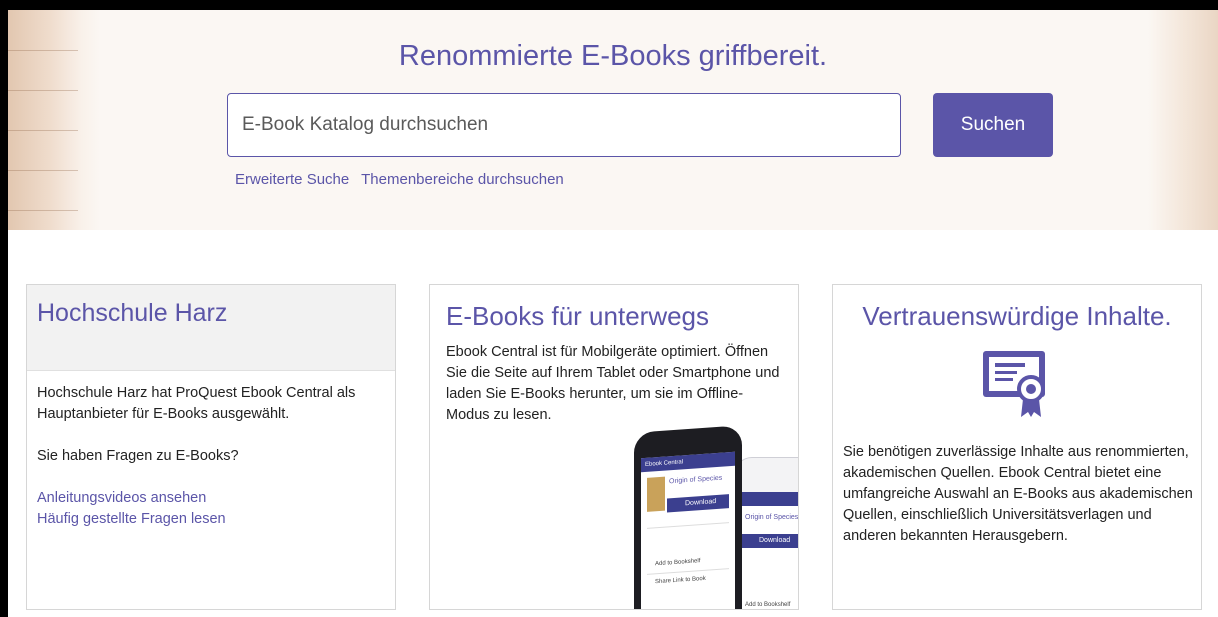 The image size is (1218, 617). What do you see at coordinates (656, 494) in the screenshot?
I see `book-cover-image` at bounding box center [656, 494].